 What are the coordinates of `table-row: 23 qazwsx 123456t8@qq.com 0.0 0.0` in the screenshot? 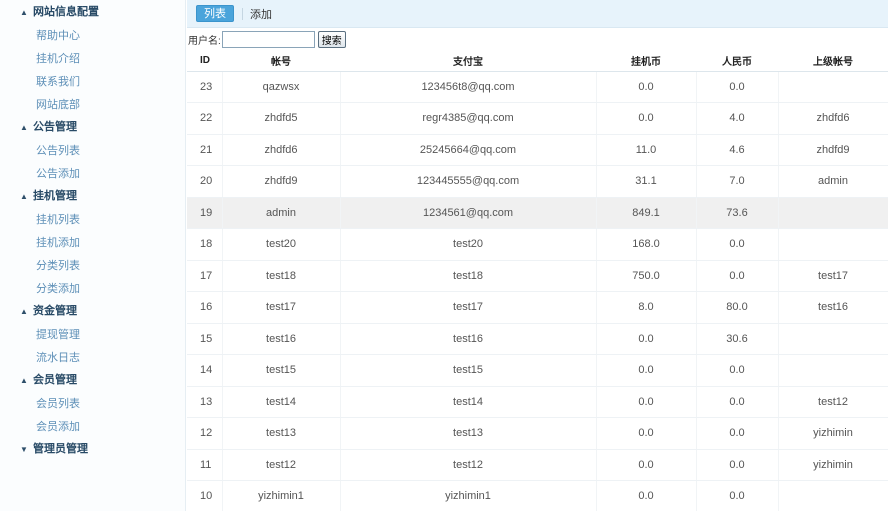 It's located at (537, 87).